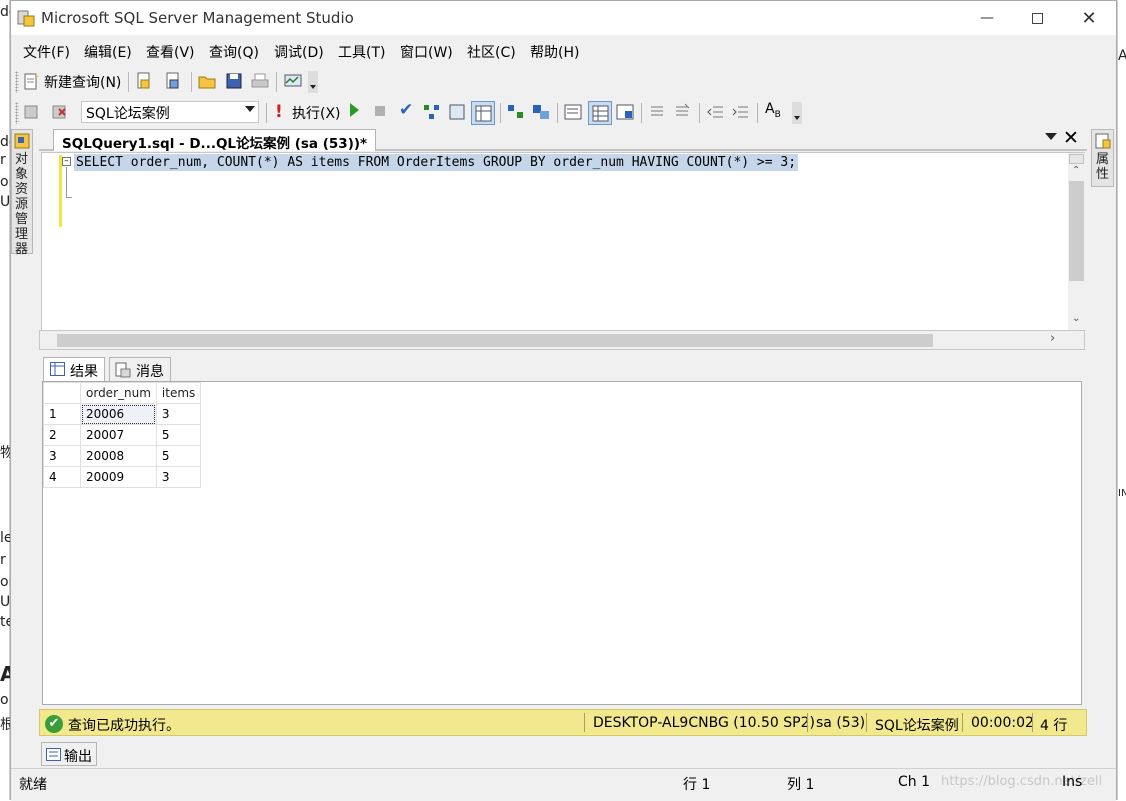 The image size is (1126, 801). What do you see at coordinates (491, 52) in the screenshot?
I see `menu-community: 社区(C)` at bounding box center [491, 52].